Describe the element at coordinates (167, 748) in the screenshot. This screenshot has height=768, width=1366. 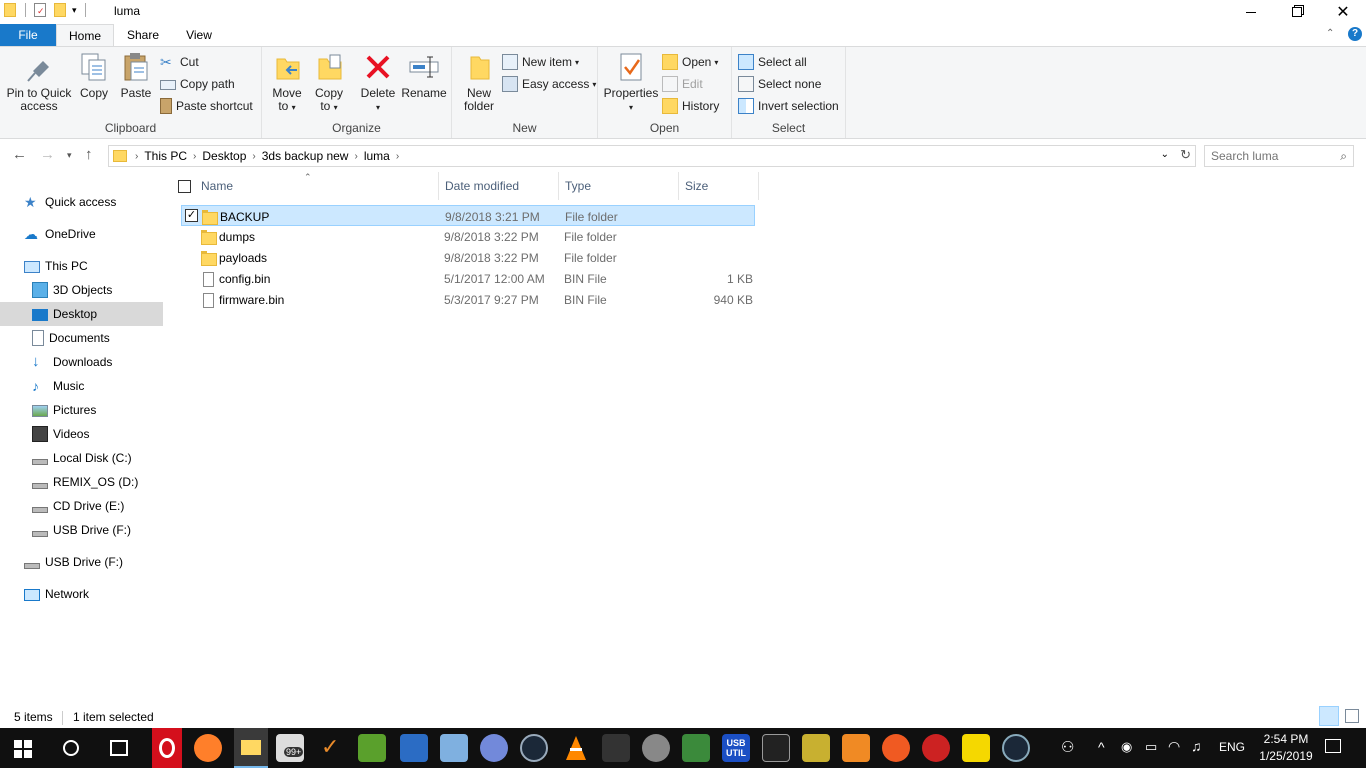
I see `opera-icon` at that location.